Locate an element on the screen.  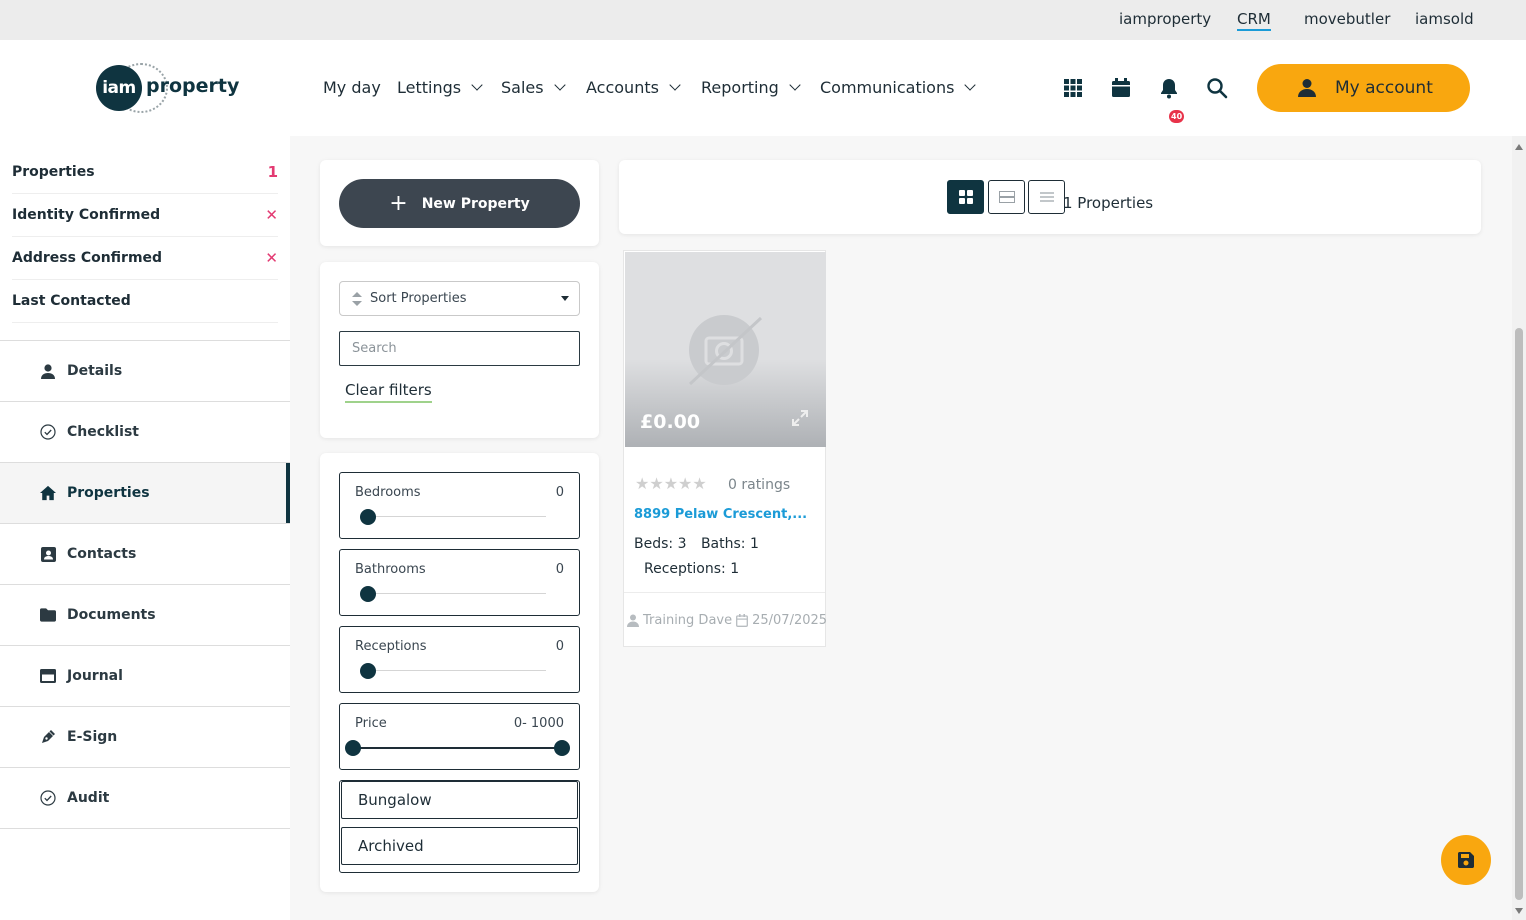
nav-label: My day is located at coordinates (352, 87).